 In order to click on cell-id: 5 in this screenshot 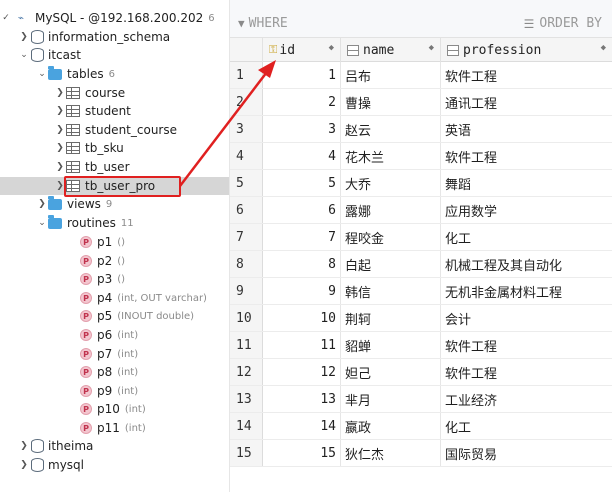, I will do `click(302, 183)`.